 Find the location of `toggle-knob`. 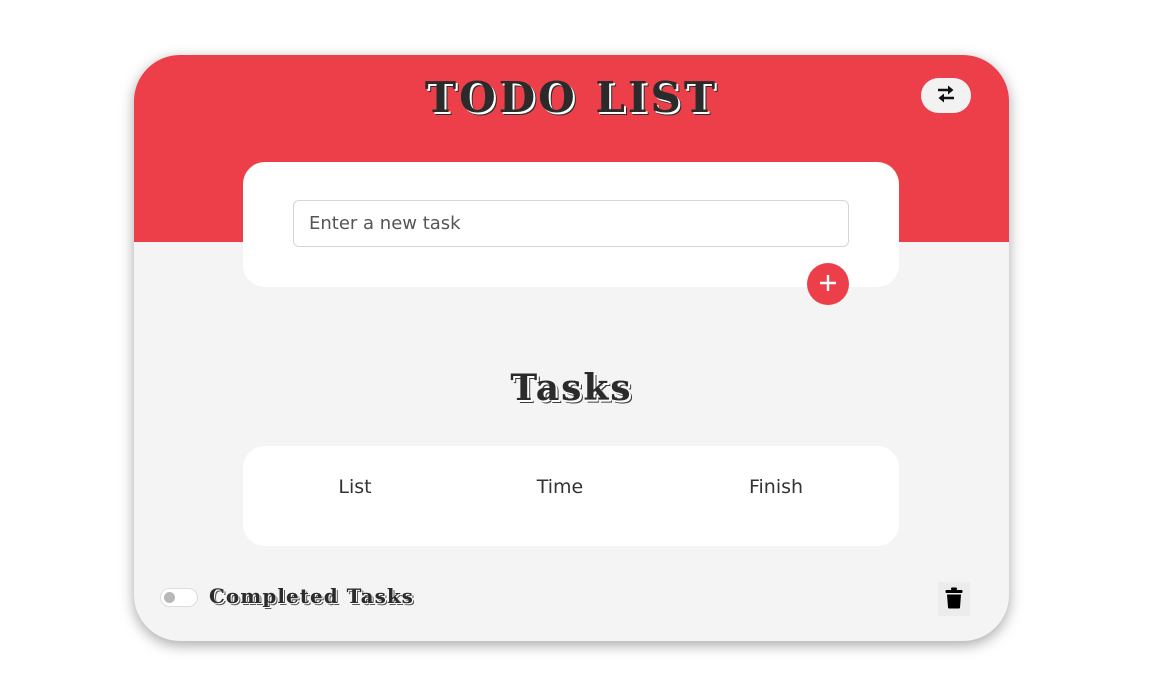

toggle-knob is located at coordinates (169, 597).